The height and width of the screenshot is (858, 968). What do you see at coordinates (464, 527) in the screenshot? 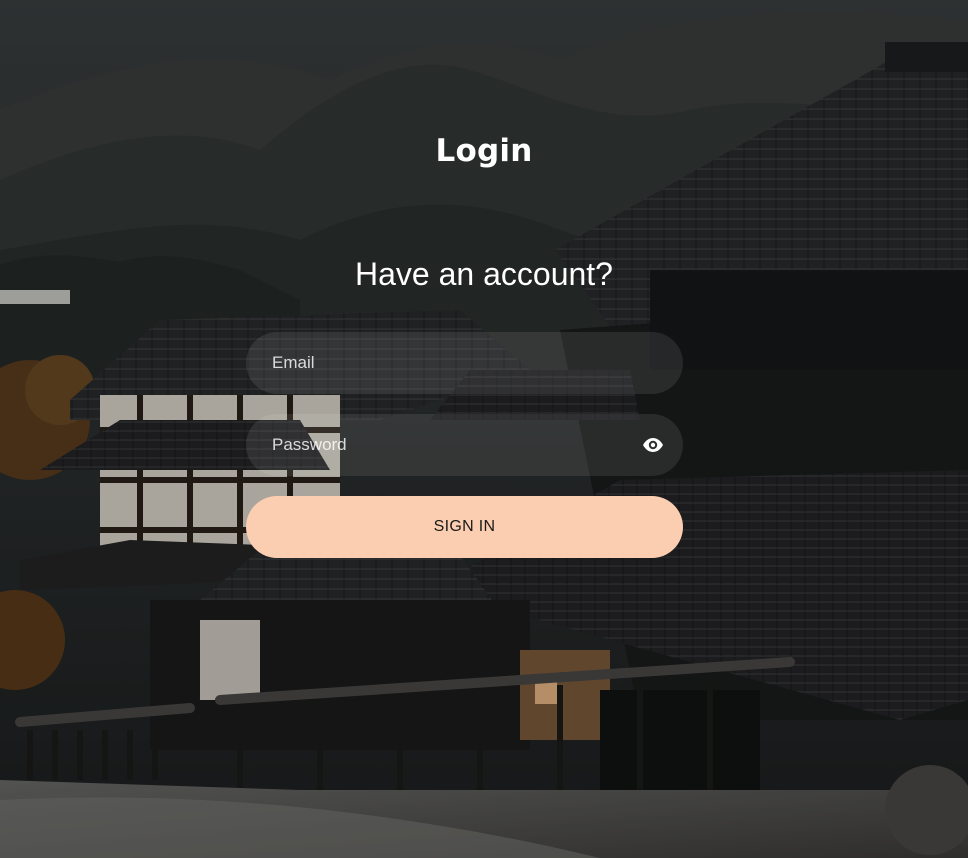
I see `sign-in-button: SIGN IN` at bounding box center [464, 527].